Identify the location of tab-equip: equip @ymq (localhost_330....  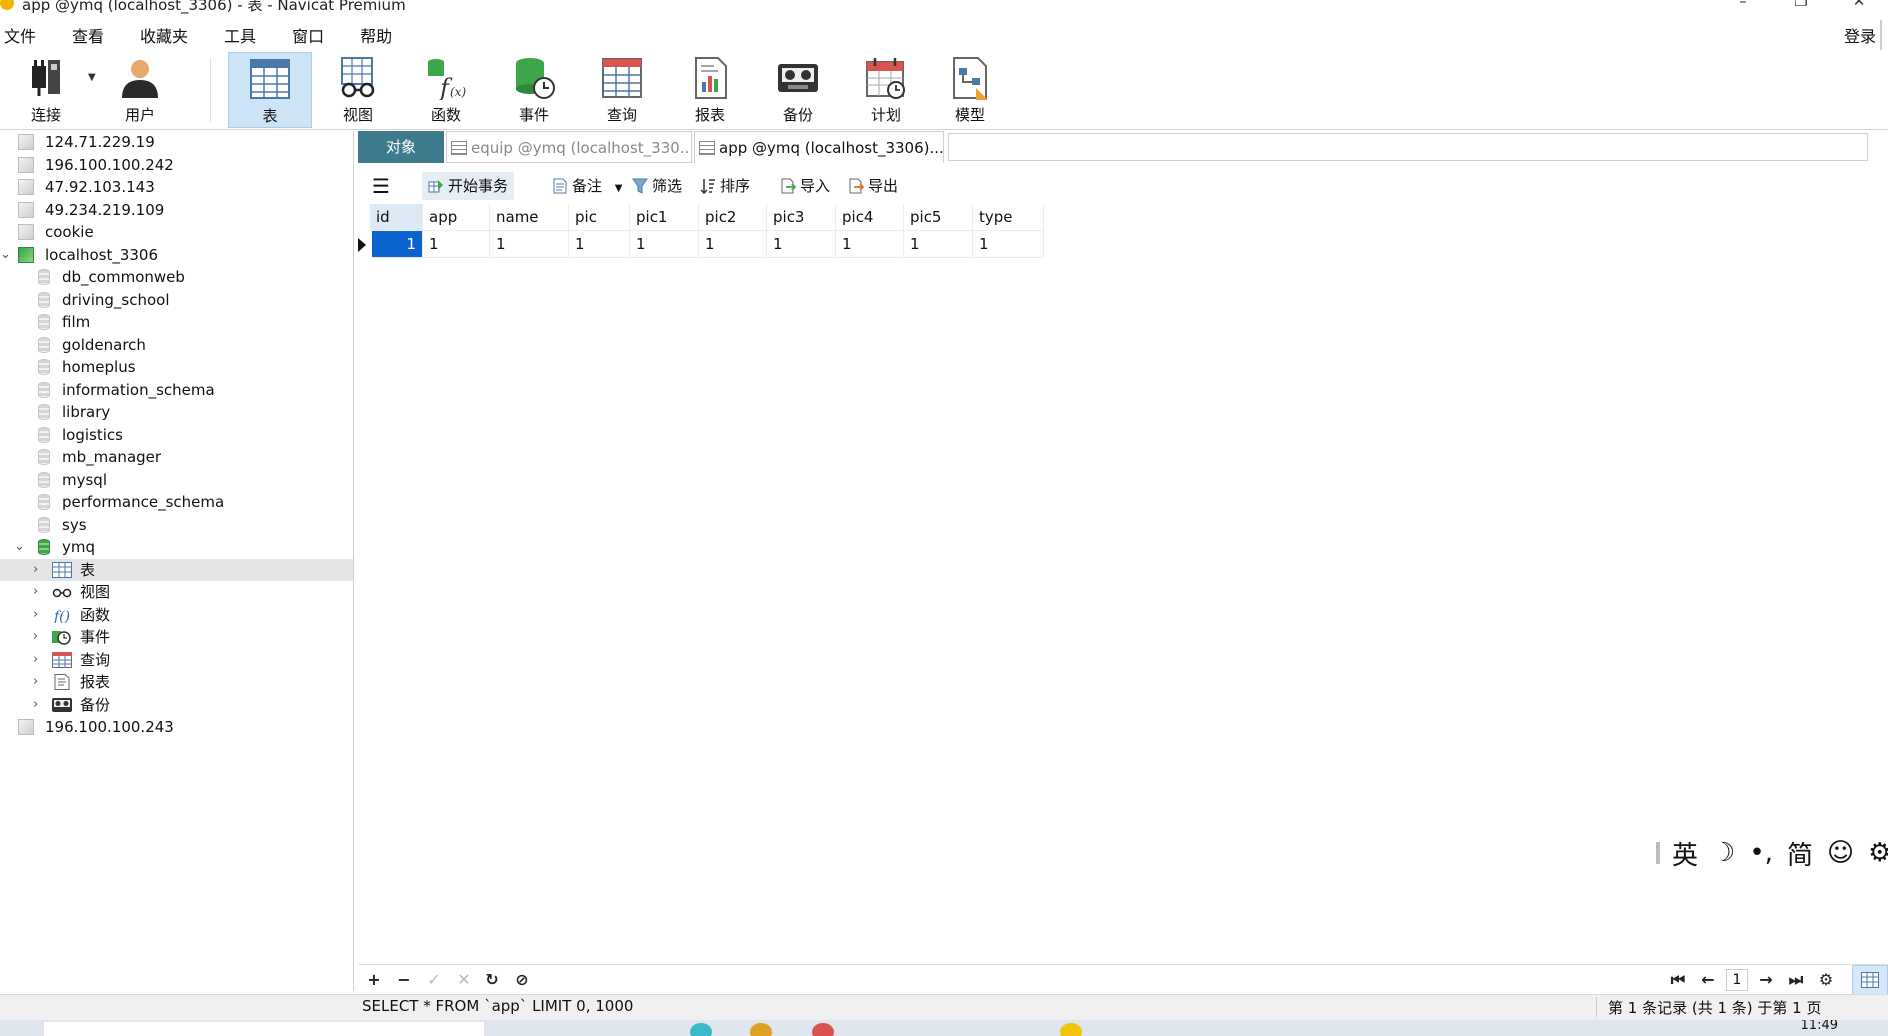
(569, 147).